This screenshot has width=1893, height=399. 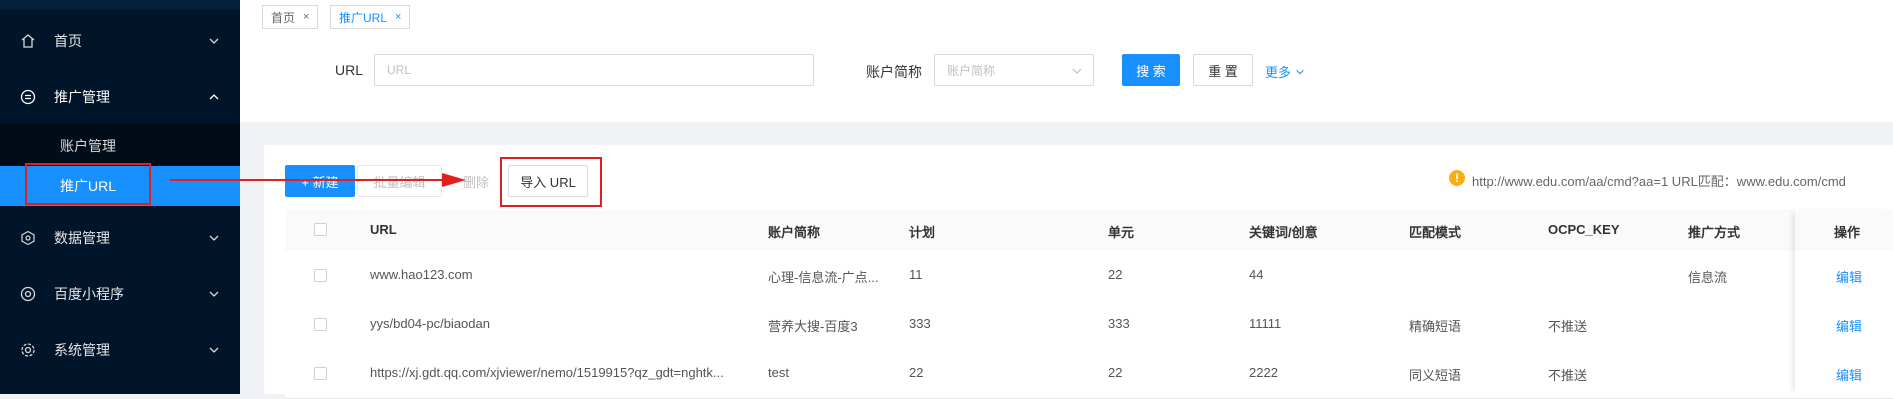 What do you see at coordinates (28, 97) in the screenshot?
I see `promotion-icon` at bounding box center [28, 97].